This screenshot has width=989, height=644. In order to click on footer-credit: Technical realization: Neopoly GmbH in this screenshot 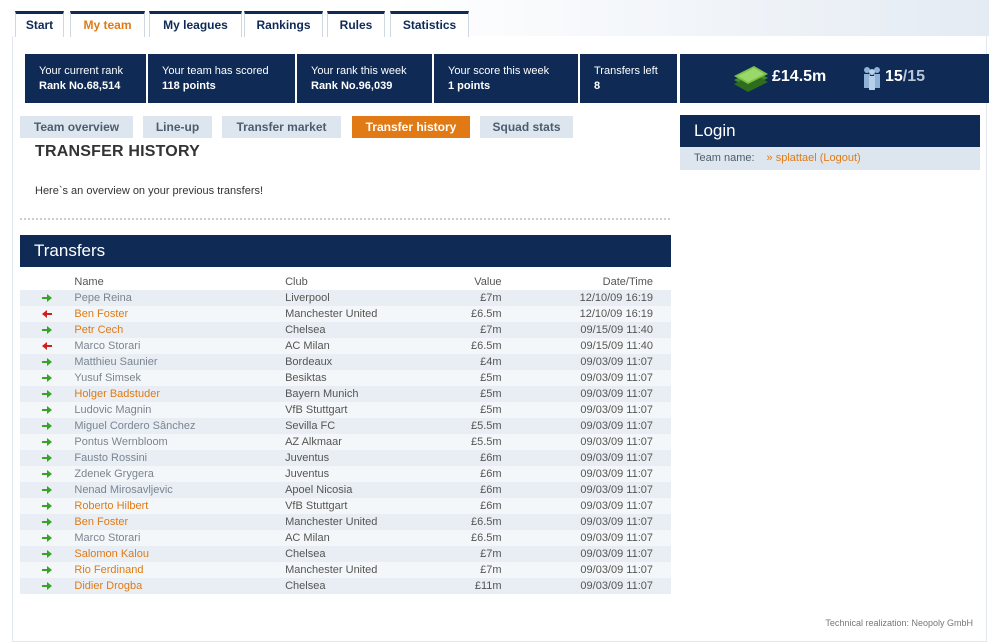, I will do `click(899, 623)`.